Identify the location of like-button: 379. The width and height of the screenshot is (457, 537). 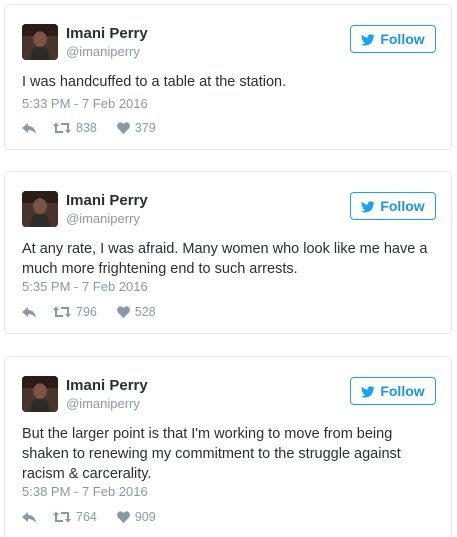
(136, 128).